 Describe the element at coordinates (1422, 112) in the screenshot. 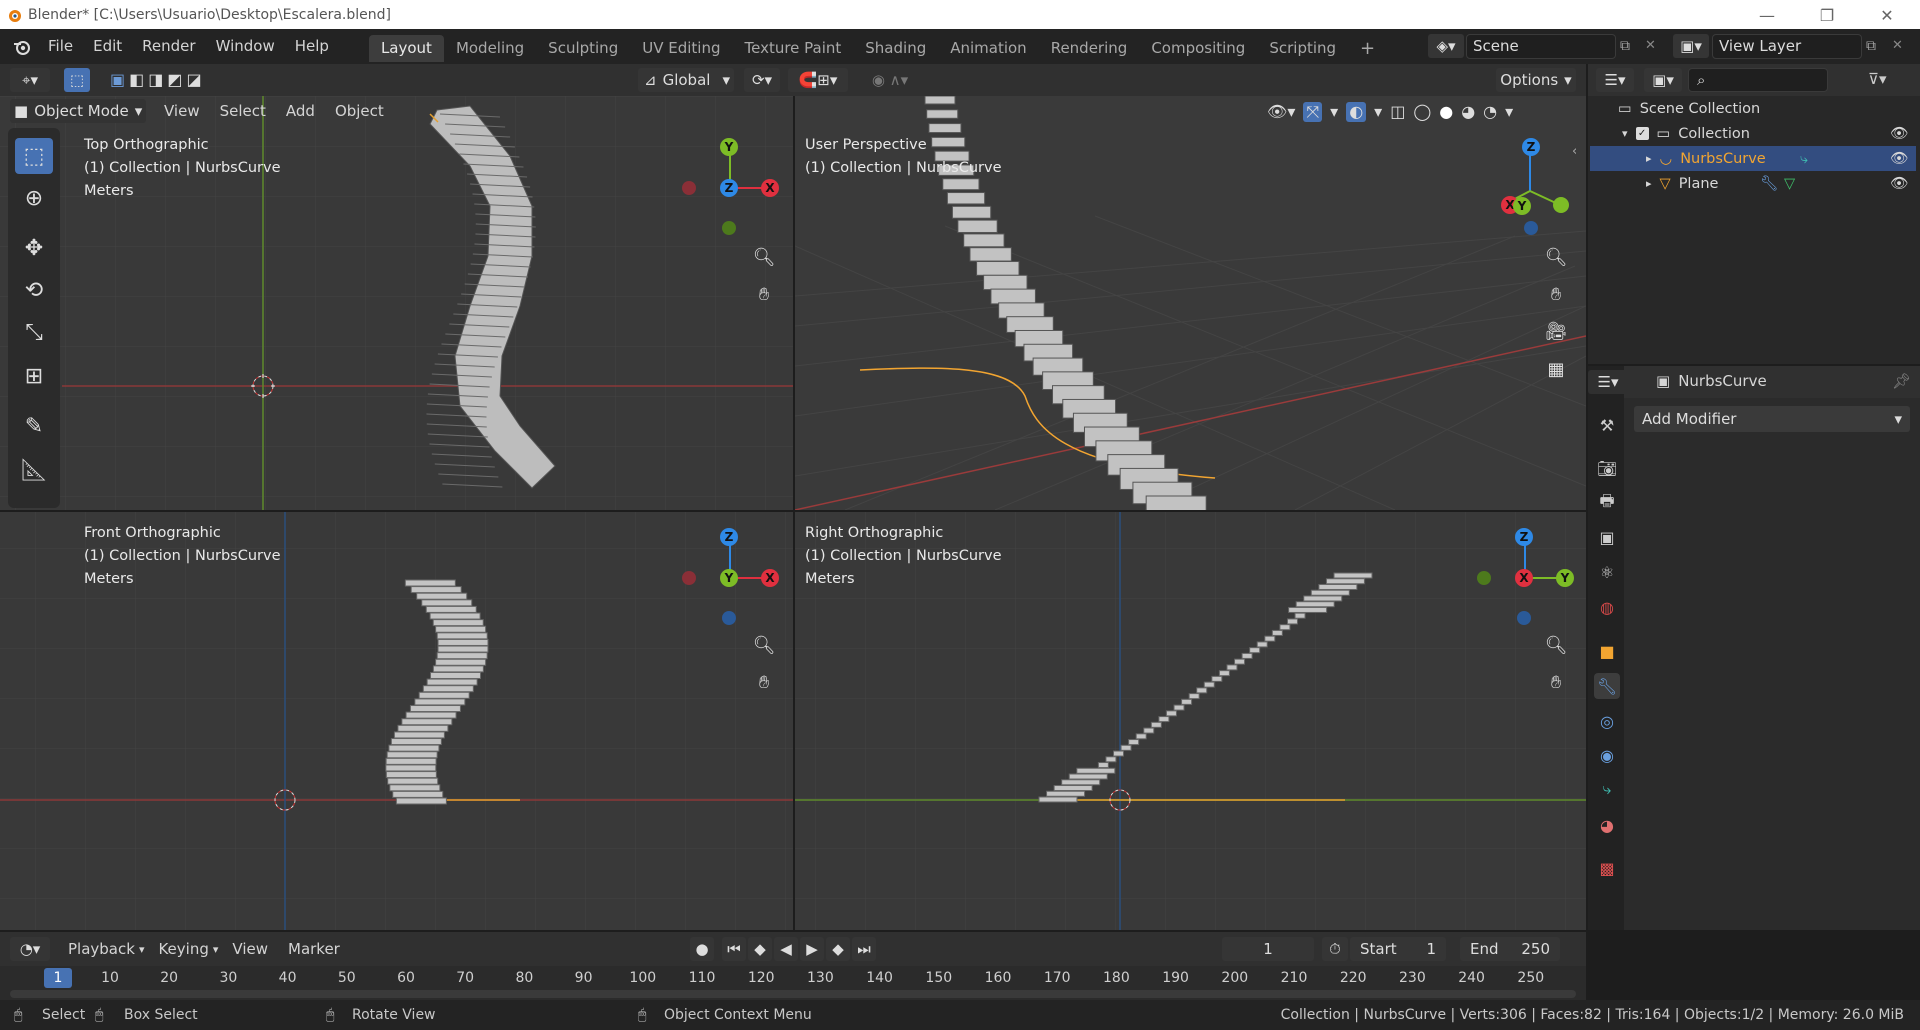

I see `wireframe-shading-icon: ◯` at that location.